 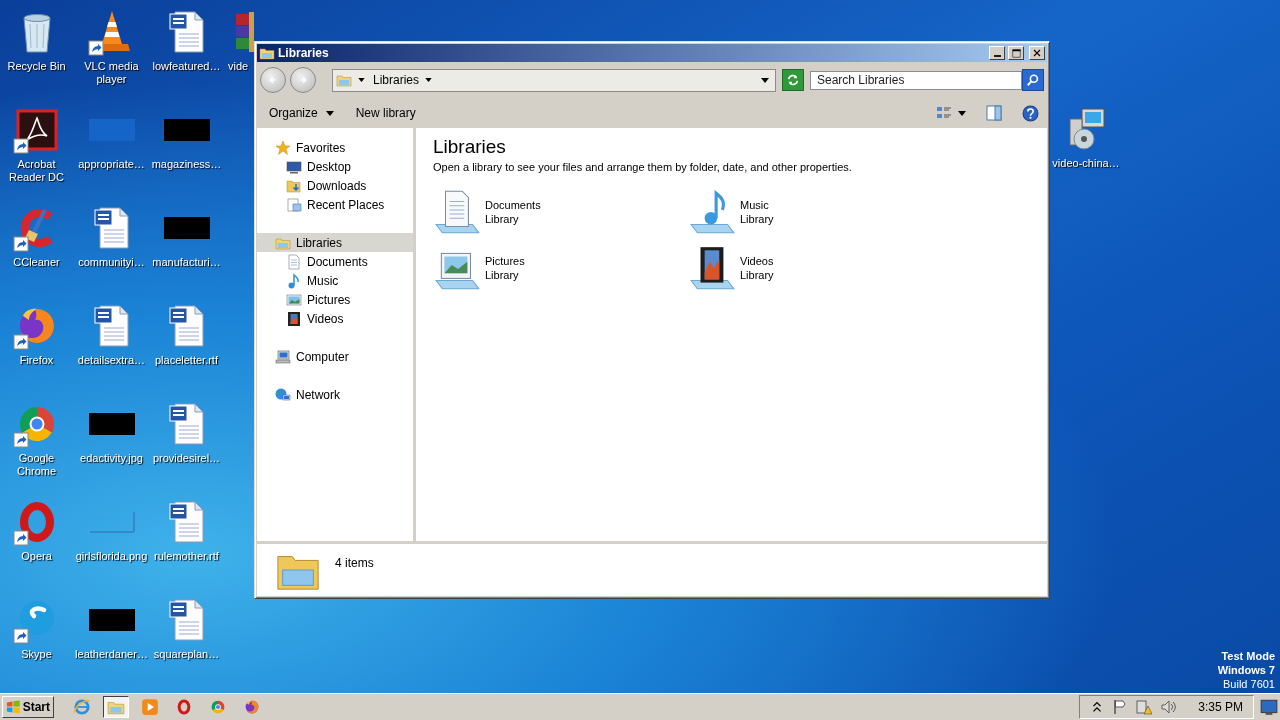 What do you see at coordinates (1220, 707) in the screenshot?
I see `clock: 3:35 PM` at bounding box center [1220, 707].